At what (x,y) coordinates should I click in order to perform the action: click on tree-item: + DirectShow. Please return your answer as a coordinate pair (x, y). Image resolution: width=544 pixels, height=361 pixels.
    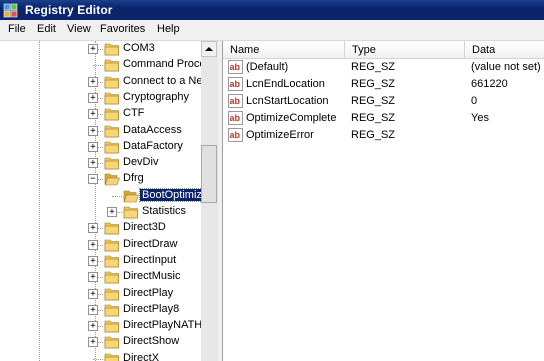
    Looking at the image, I should click on (101, 342).